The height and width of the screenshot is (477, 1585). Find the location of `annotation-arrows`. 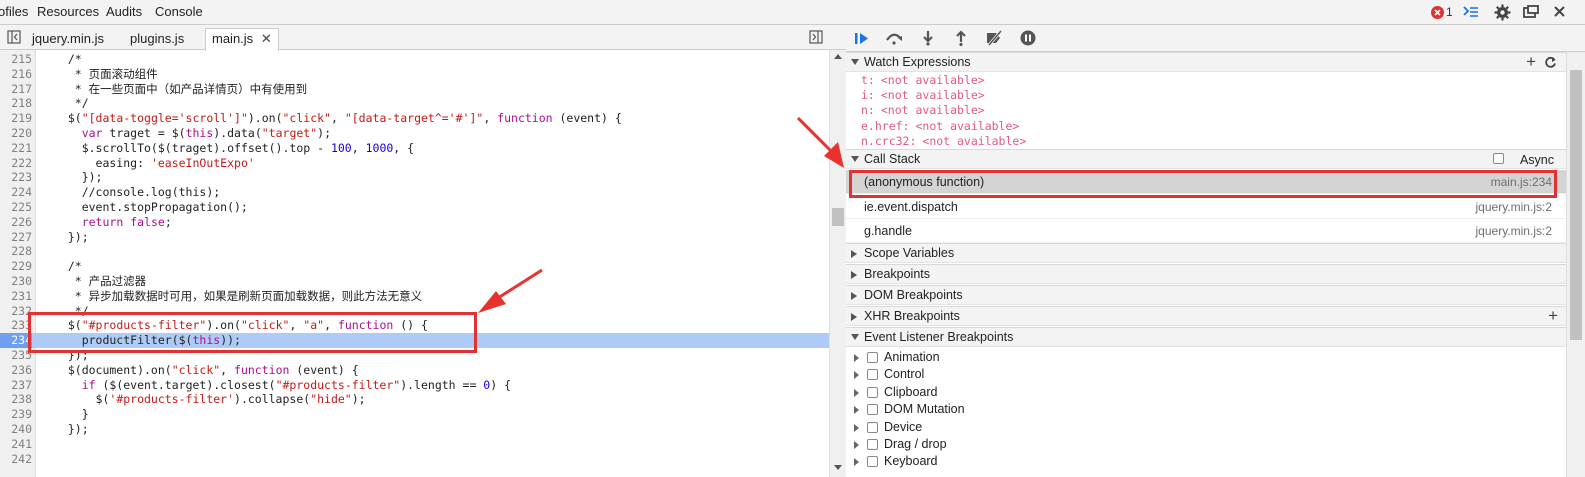

annotation-arrows is located at coordinates (661, 214).